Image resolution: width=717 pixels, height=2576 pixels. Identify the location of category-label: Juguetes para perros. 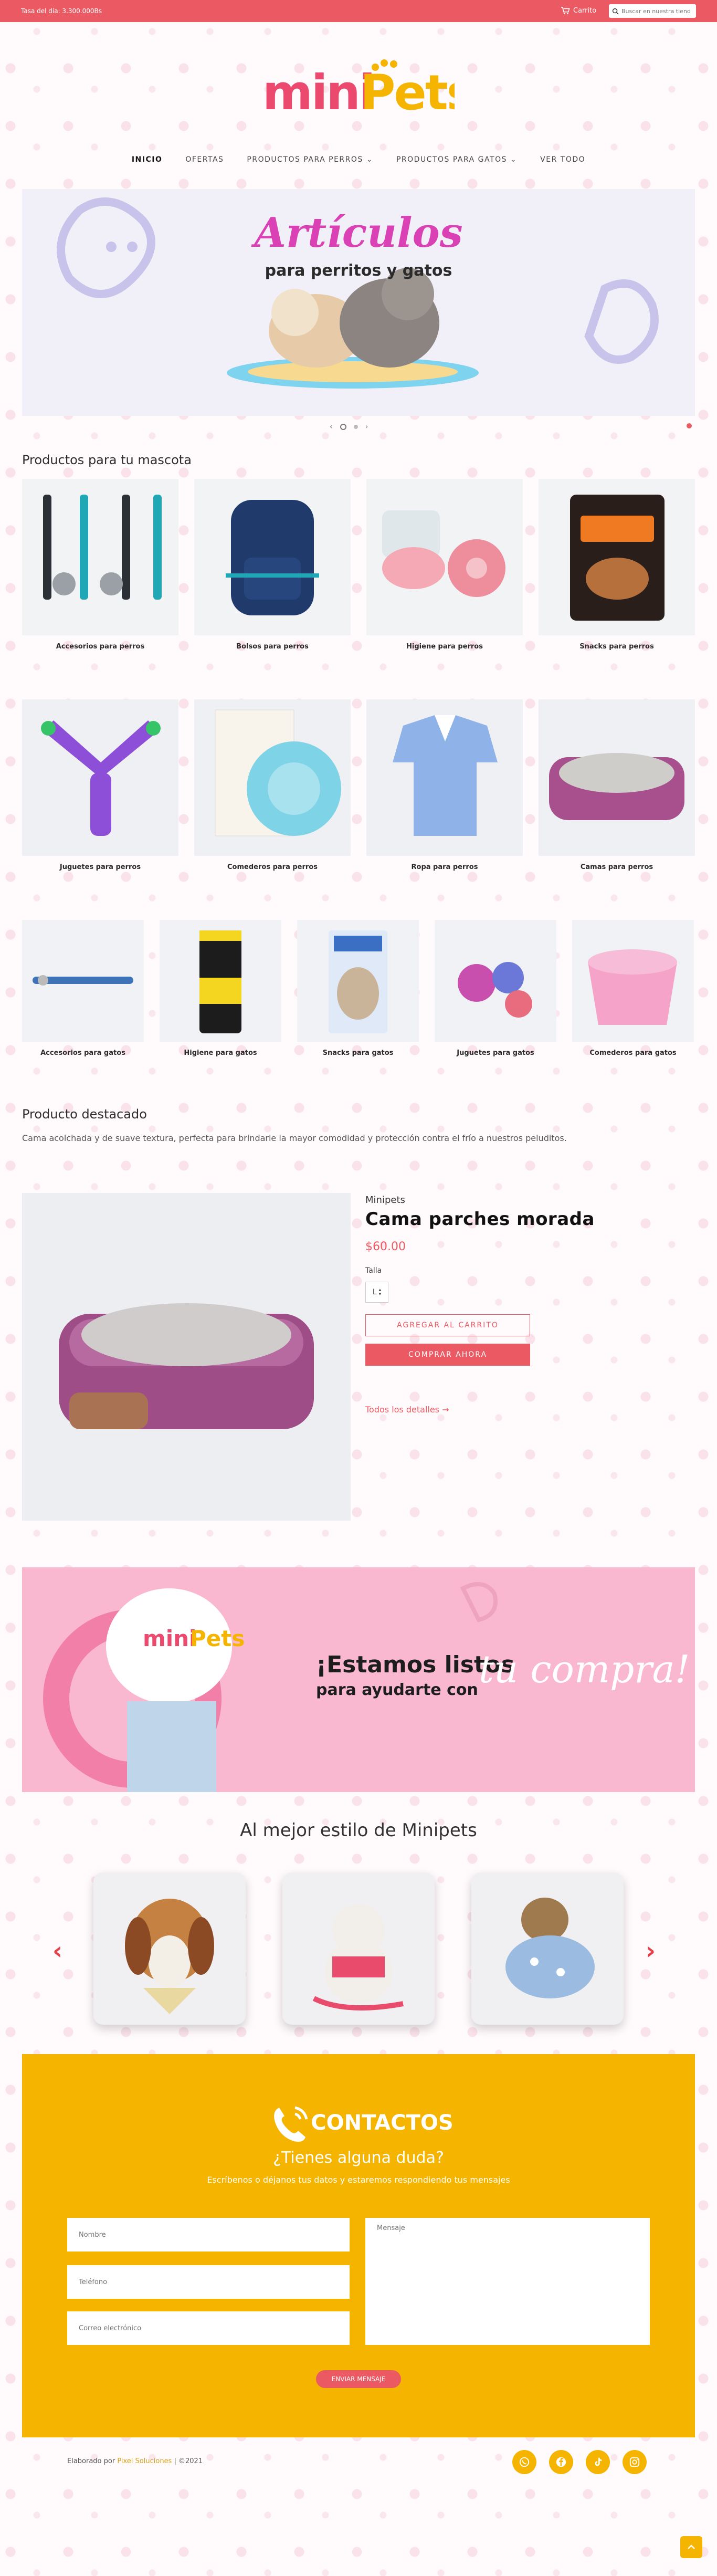
(100, 867).